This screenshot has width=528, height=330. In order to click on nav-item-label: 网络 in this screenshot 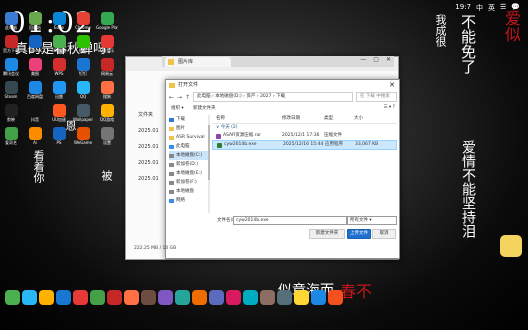, I will do `click(180, 200)`.